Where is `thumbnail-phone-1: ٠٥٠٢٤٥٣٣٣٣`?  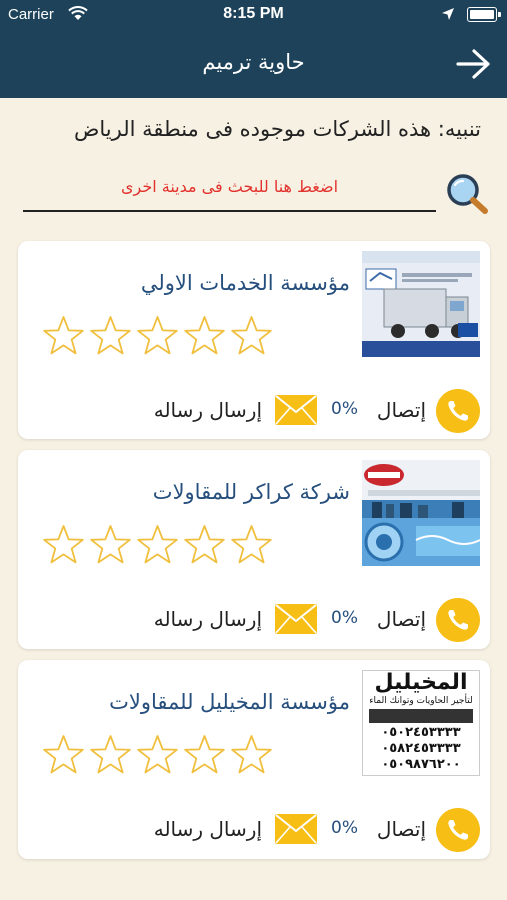 thumbnail-phone-1: ٠٥٠٢٤٥٣٣٣٣ is located at coordinates (421, 732).